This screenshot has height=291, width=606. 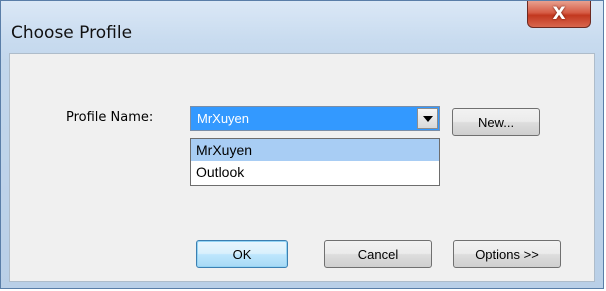 What do you see at coordinates (242, 254) in the screenshot?
I see `ok-button: OK` at bounding box center [242, 254].